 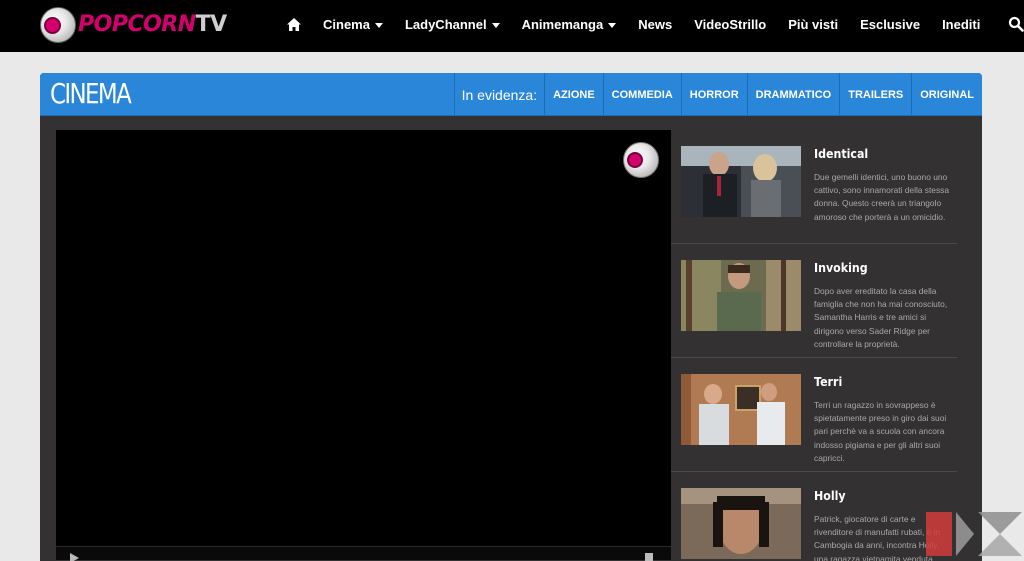 What do you see at coordinates (649, 557) in the screenshot?
I see `volume-button` at bounding box center [649, 557].